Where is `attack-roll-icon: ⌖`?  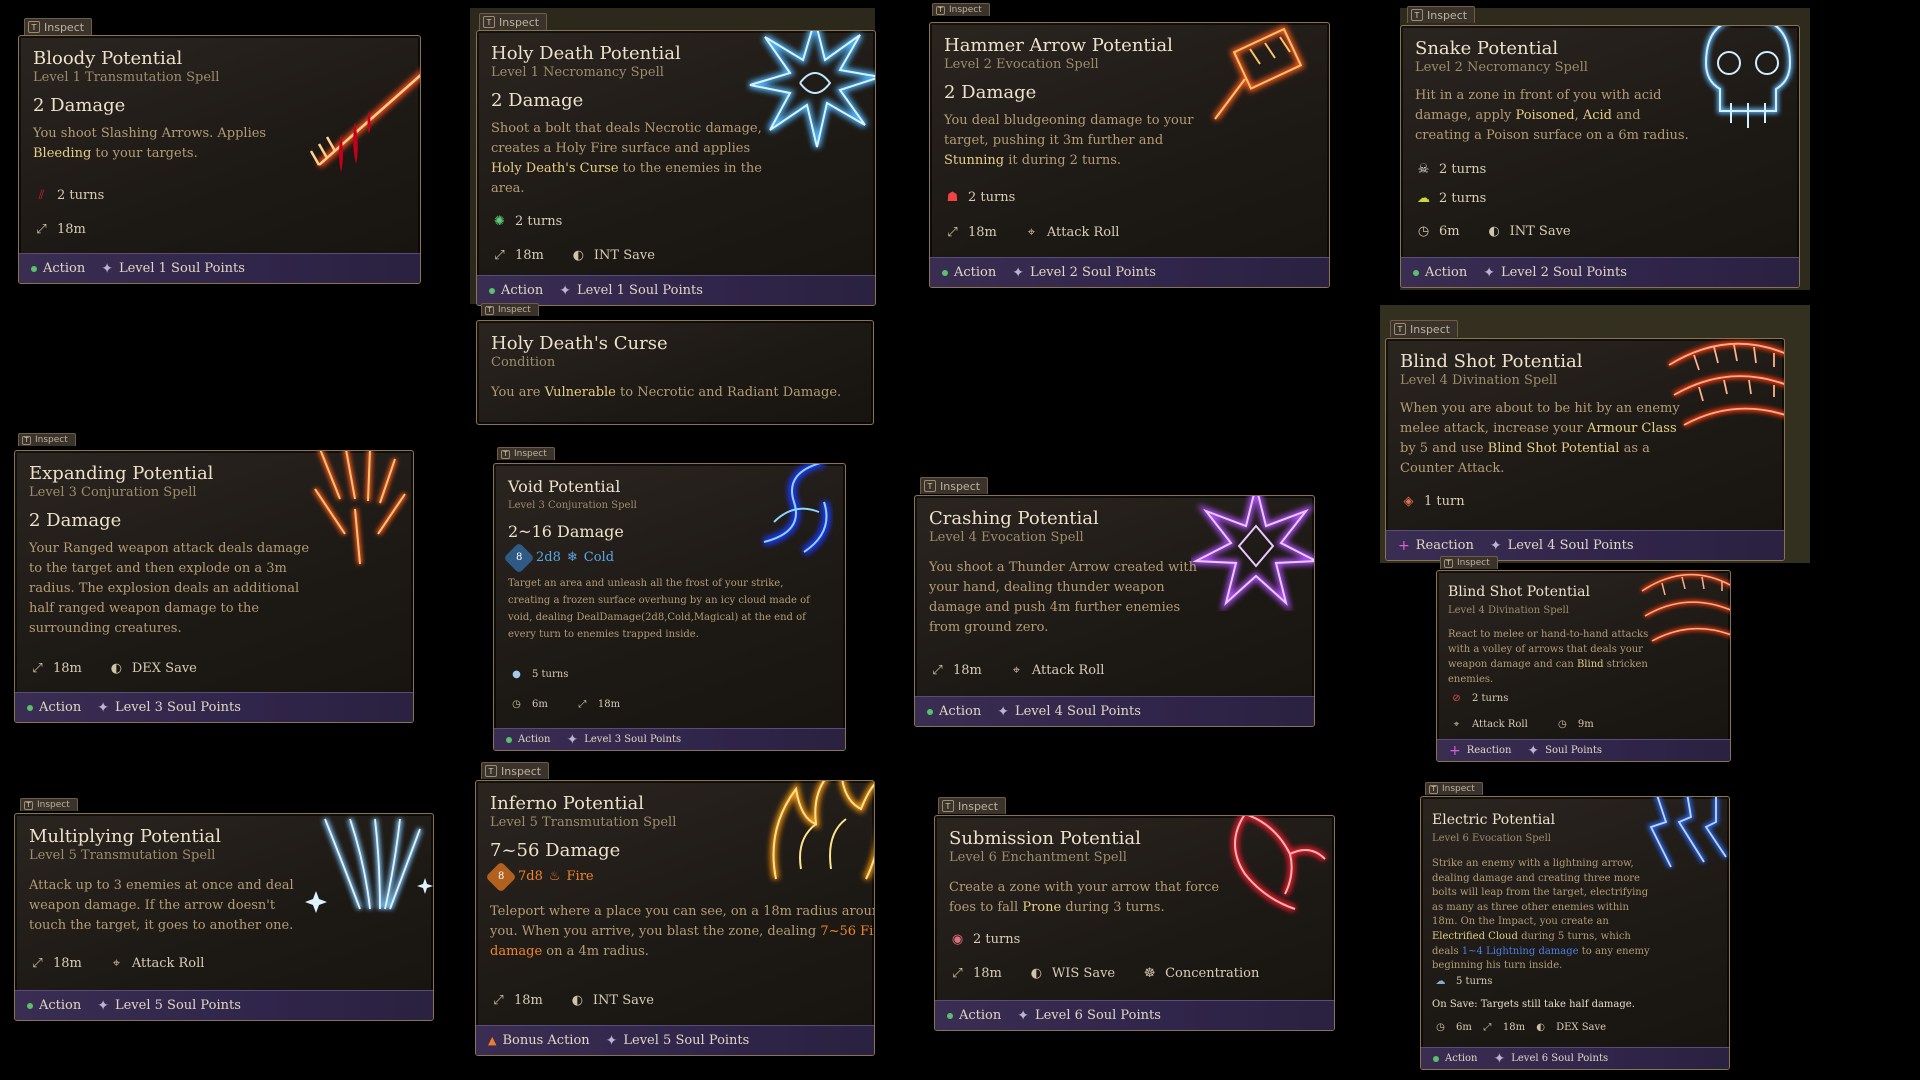
attack-roll-icon: ⌖ is located at coordinates (1016, 670).